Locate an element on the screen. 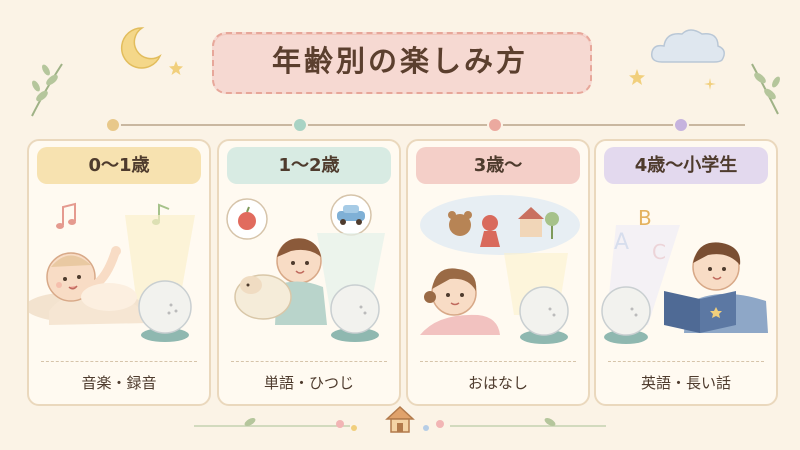  timeline-dot-stage4 is located at coordinates (681, 125).